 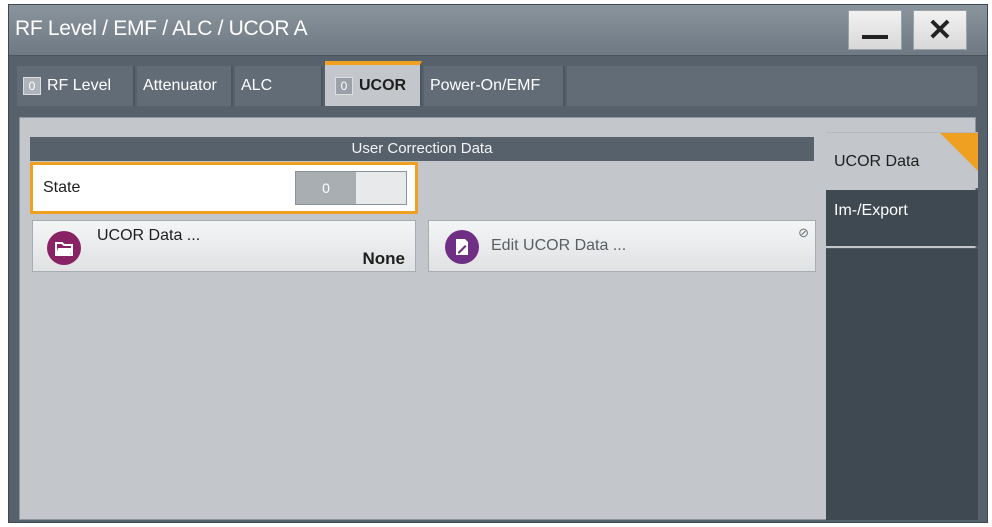 I want to click on side-tab-fill, so click(x=902, y=384).